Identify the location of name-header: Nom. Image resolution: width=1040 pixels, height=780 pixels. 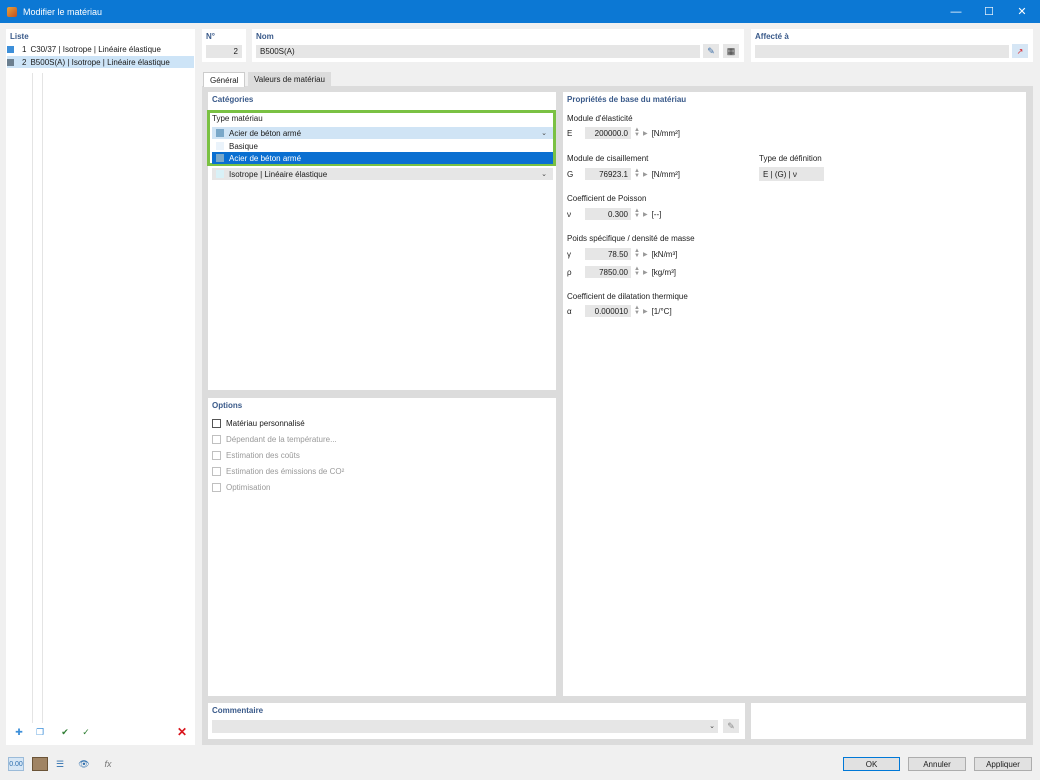
(265, 36).